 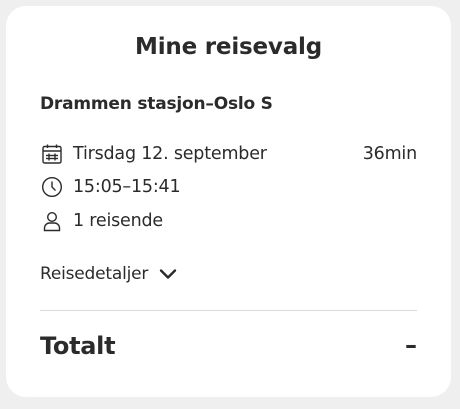 I want to click on chevron-down-icon, so click(x=168, y=274).